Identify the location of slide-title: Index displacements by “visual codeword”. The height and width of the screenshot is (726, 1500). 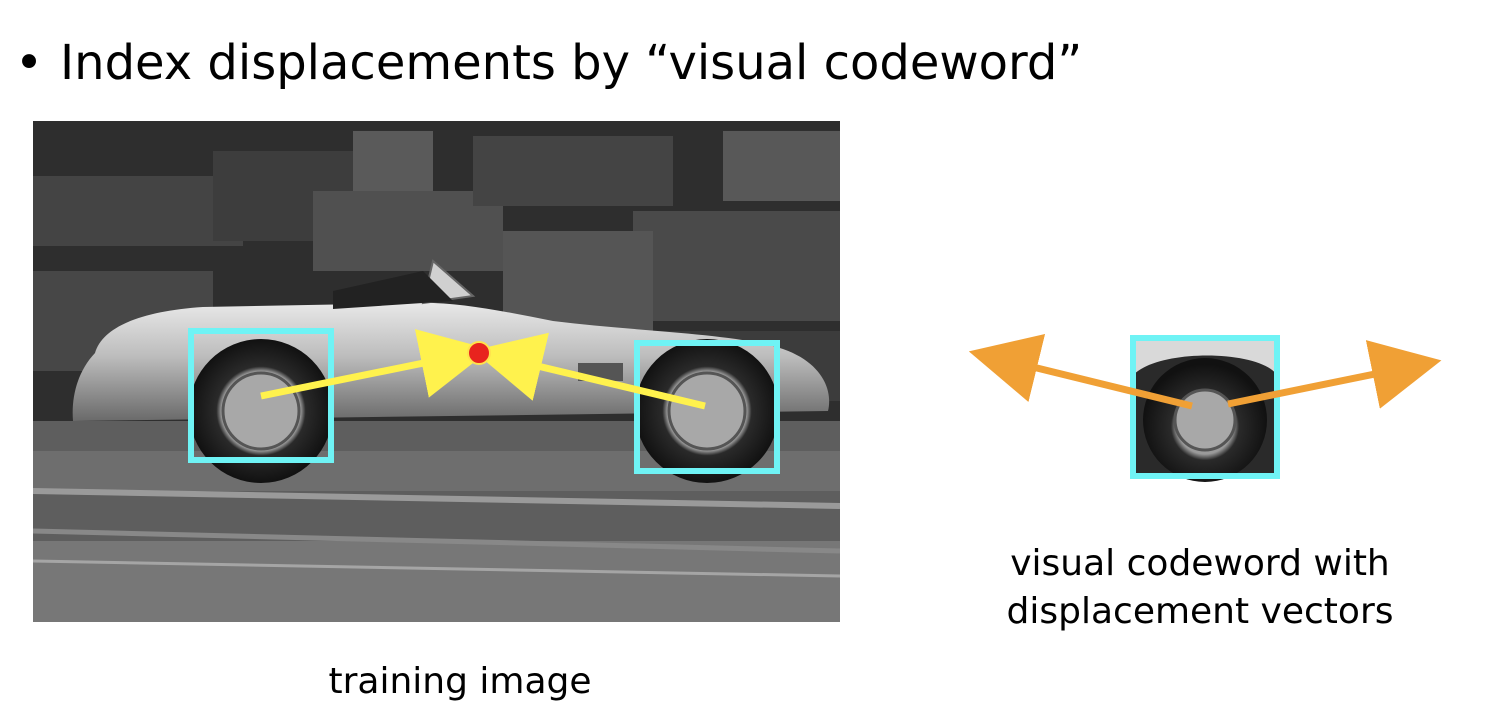
(571, 63).